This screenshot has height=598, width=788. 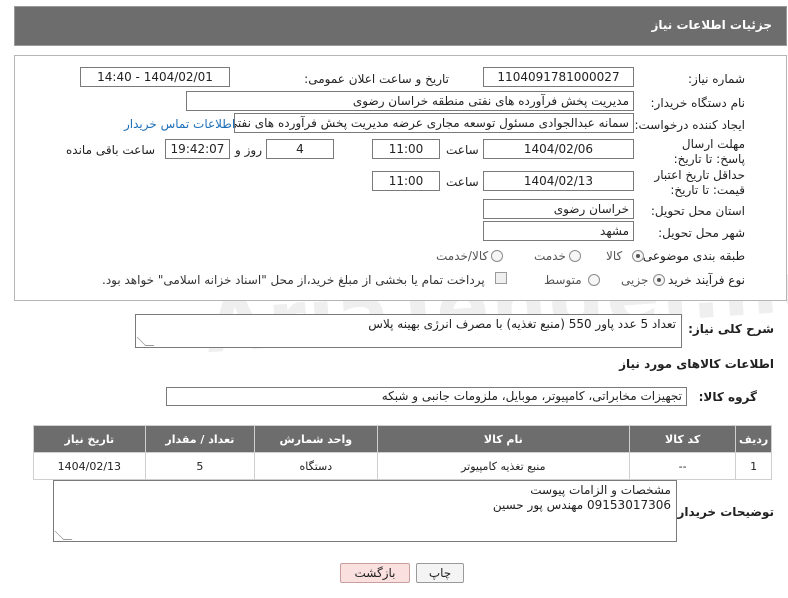 I want to click on remaining-time-label: ساعت باقی مانده, so click(x=111, y=150).